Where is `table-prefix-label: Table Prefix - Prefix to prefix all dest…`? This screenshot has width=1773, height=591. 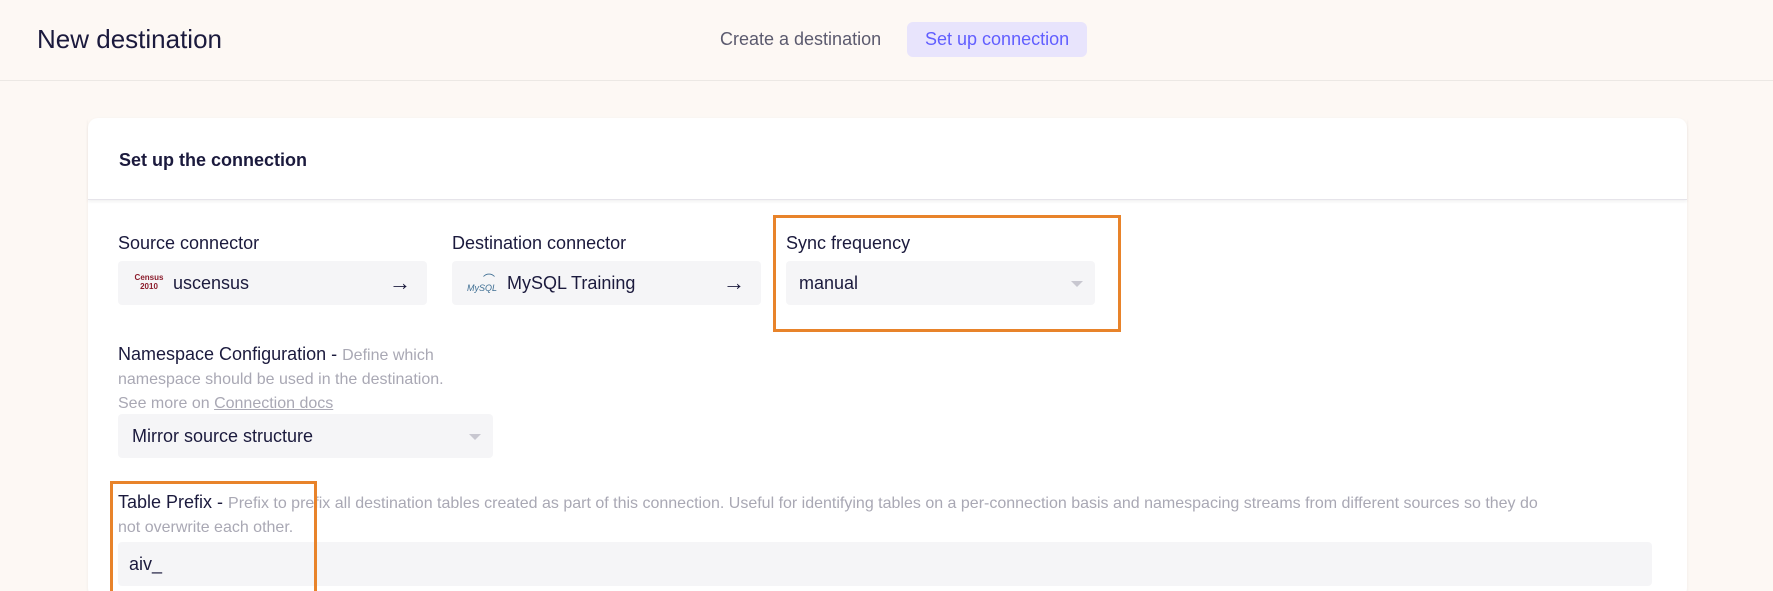
table-prefix-label: Table Prefix - Prefix to prefix all dest… is located at coordinates (905, 515).